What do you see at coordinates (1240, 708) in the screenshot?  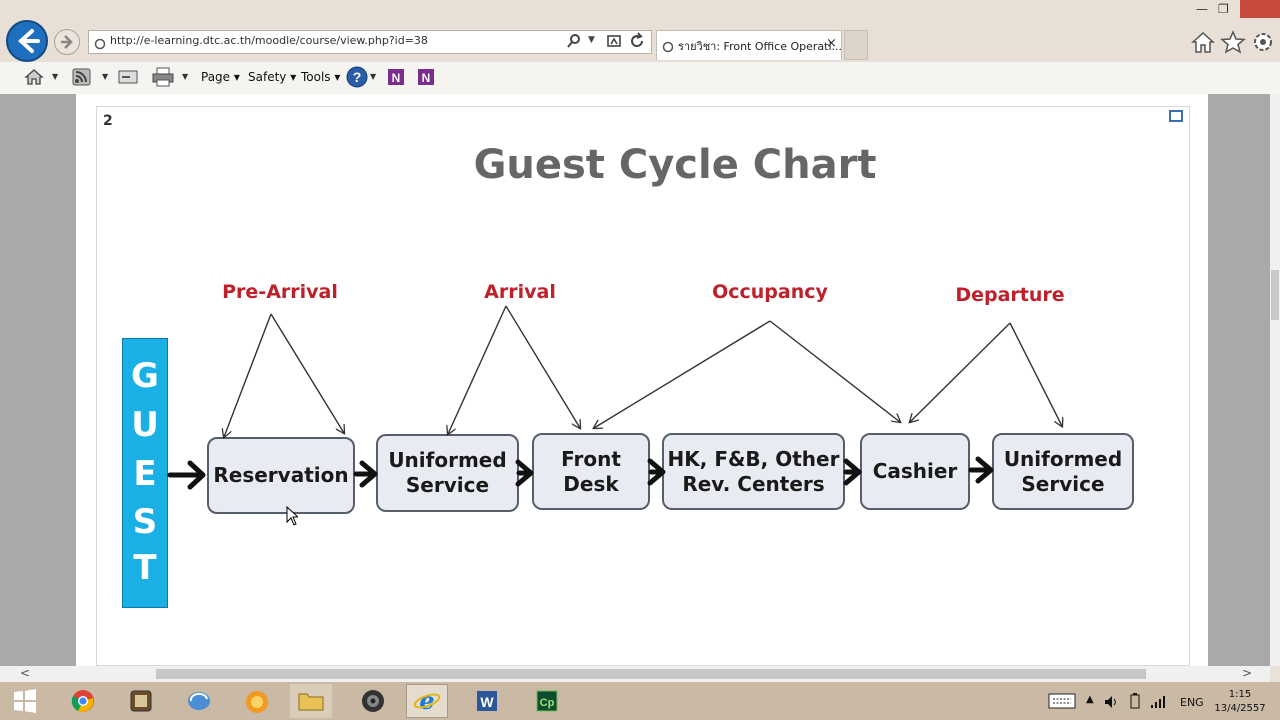 I see `clock-date: 13/4/2557` at bounding box center [1240, 708].